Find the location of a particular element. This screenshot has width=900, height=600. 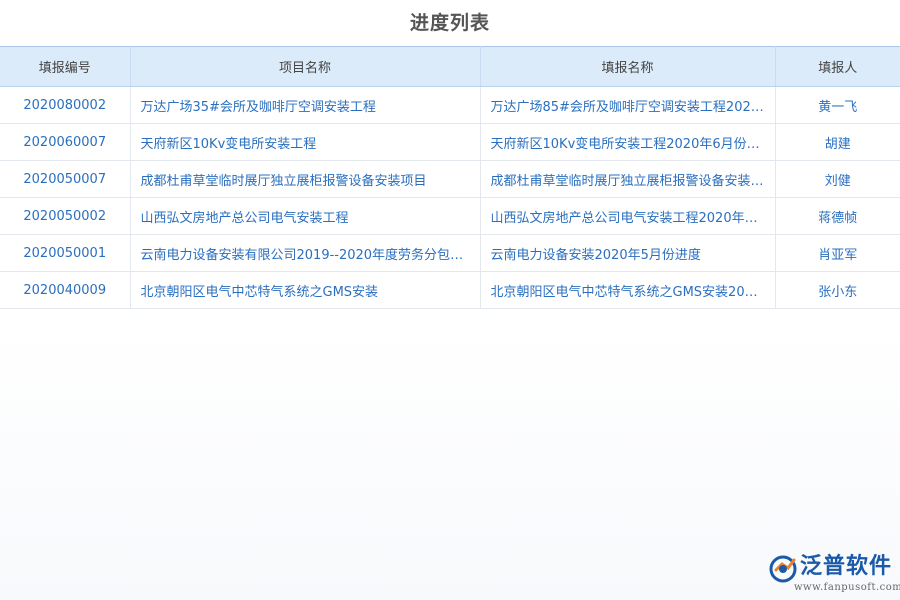

cell-report-id: 2020050007 is located at coordinates (65, 179).